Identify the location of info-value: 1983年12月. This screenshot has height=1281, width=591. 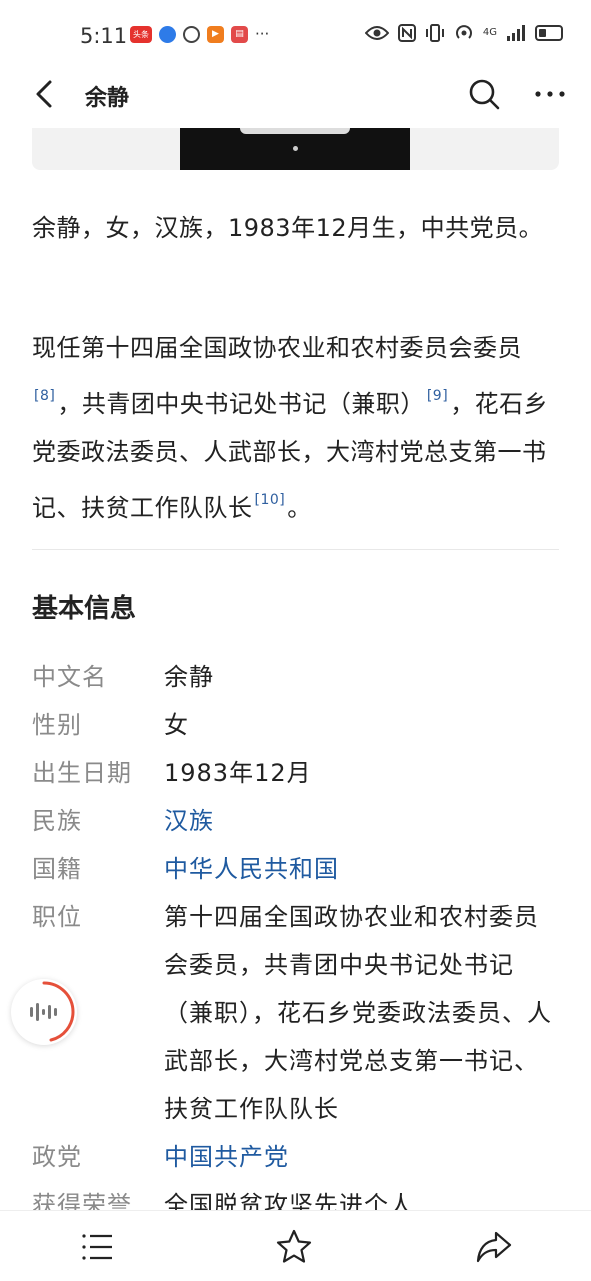
(238, 773).